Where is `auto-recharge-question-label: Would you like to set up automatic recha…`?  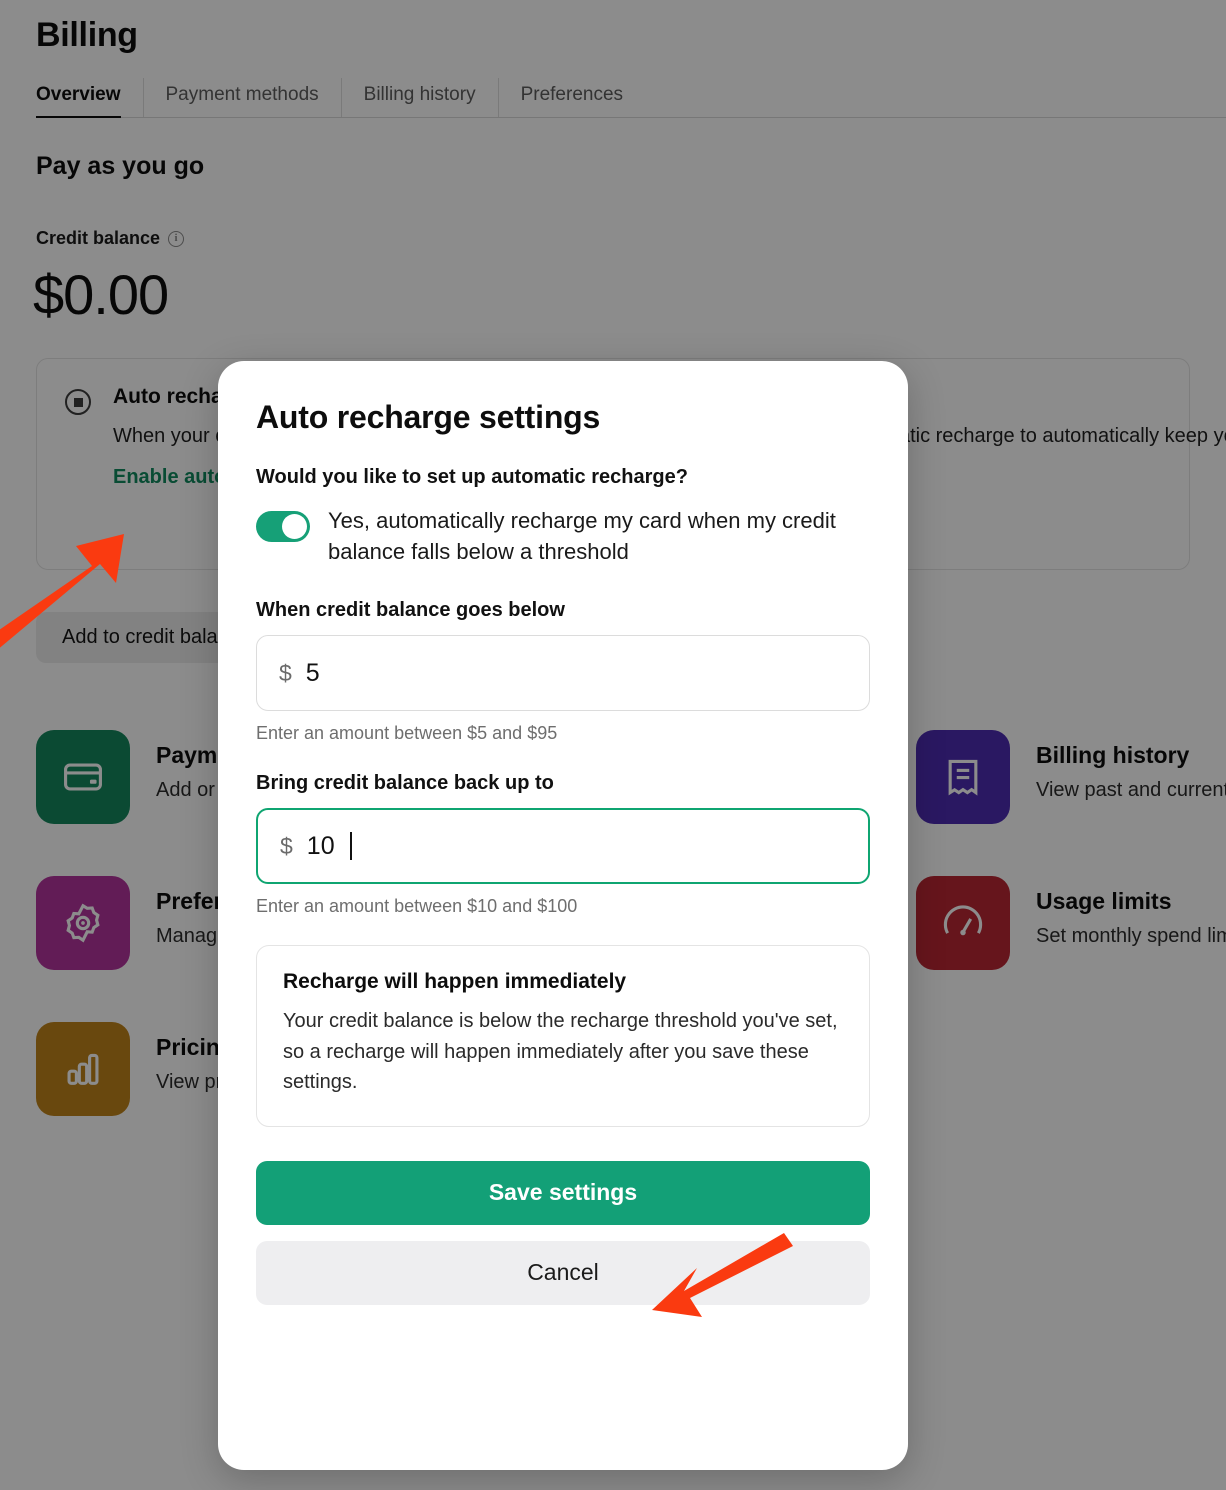 auto-recharge-question-label: Would you like to set up automatic recha… is located at coordinates (472, 477).